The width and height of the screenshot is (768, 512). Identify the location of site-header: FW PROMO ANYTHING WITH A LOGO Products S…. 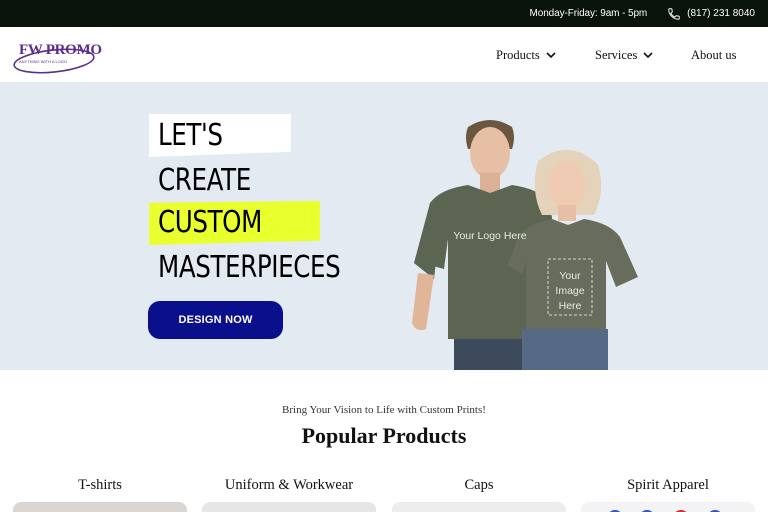
(384, 55).